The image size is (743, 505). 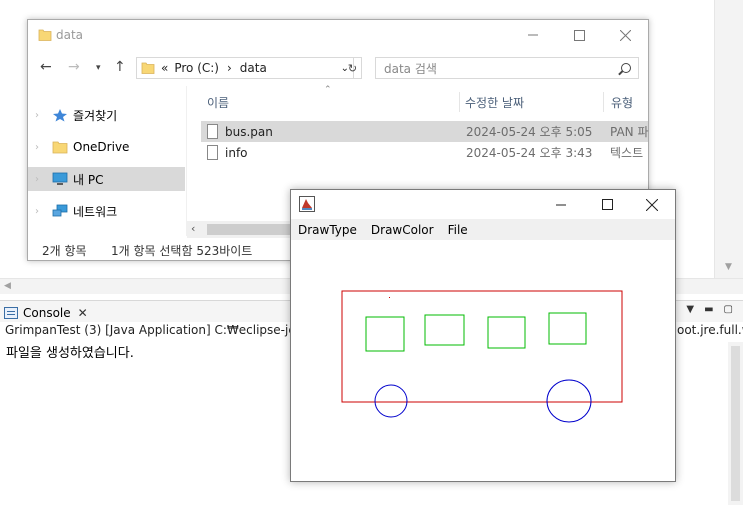 What do you see at coordinates (690, 309) in the screenshot?
I see `view-menu-icon: ▼` at bounding box center [690, 309].